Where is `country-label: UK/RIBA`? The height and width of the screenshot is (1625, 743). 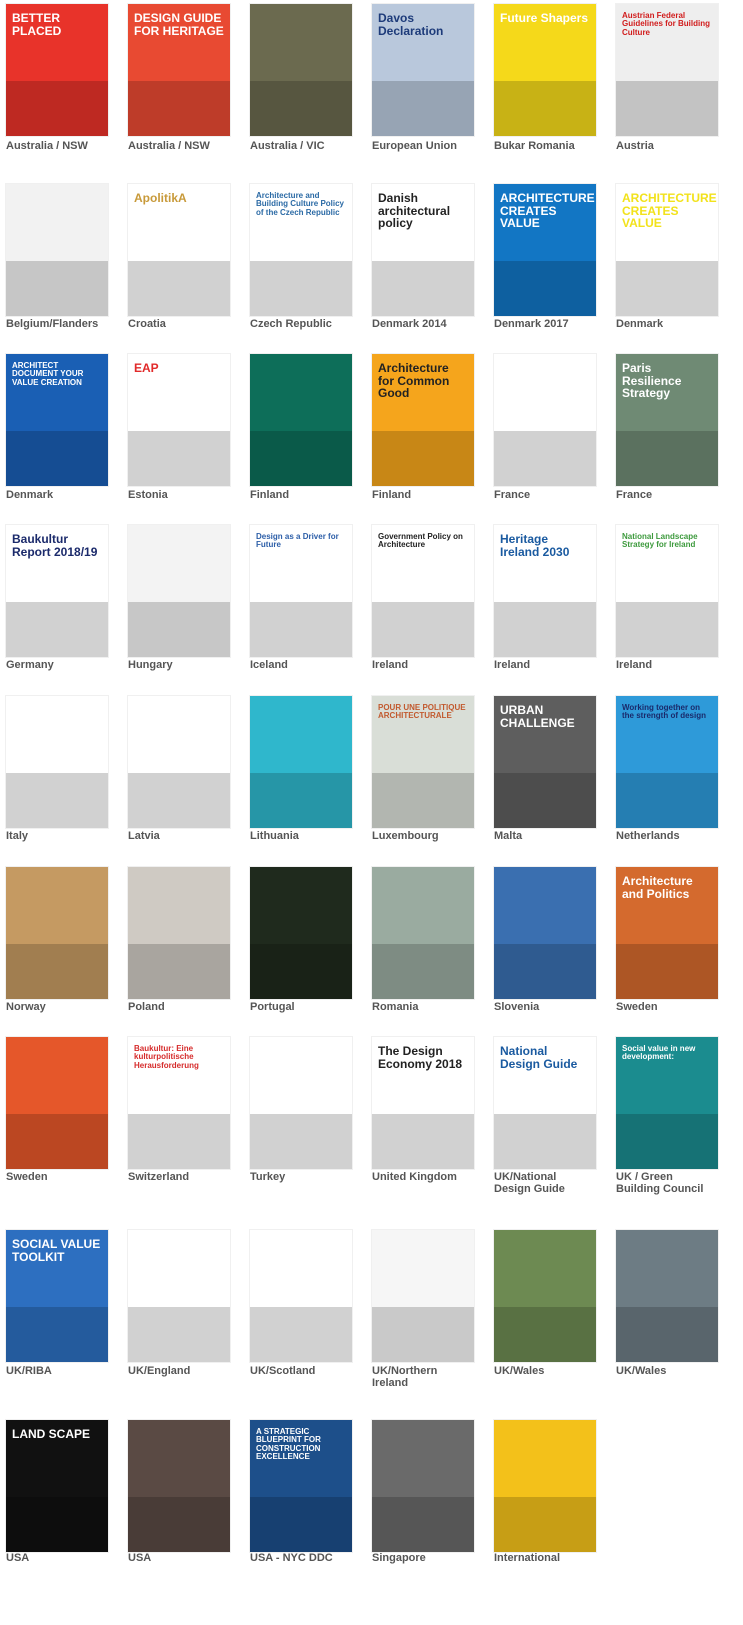
country-label: UK/RIBA is located at coordinates (65, 1371).